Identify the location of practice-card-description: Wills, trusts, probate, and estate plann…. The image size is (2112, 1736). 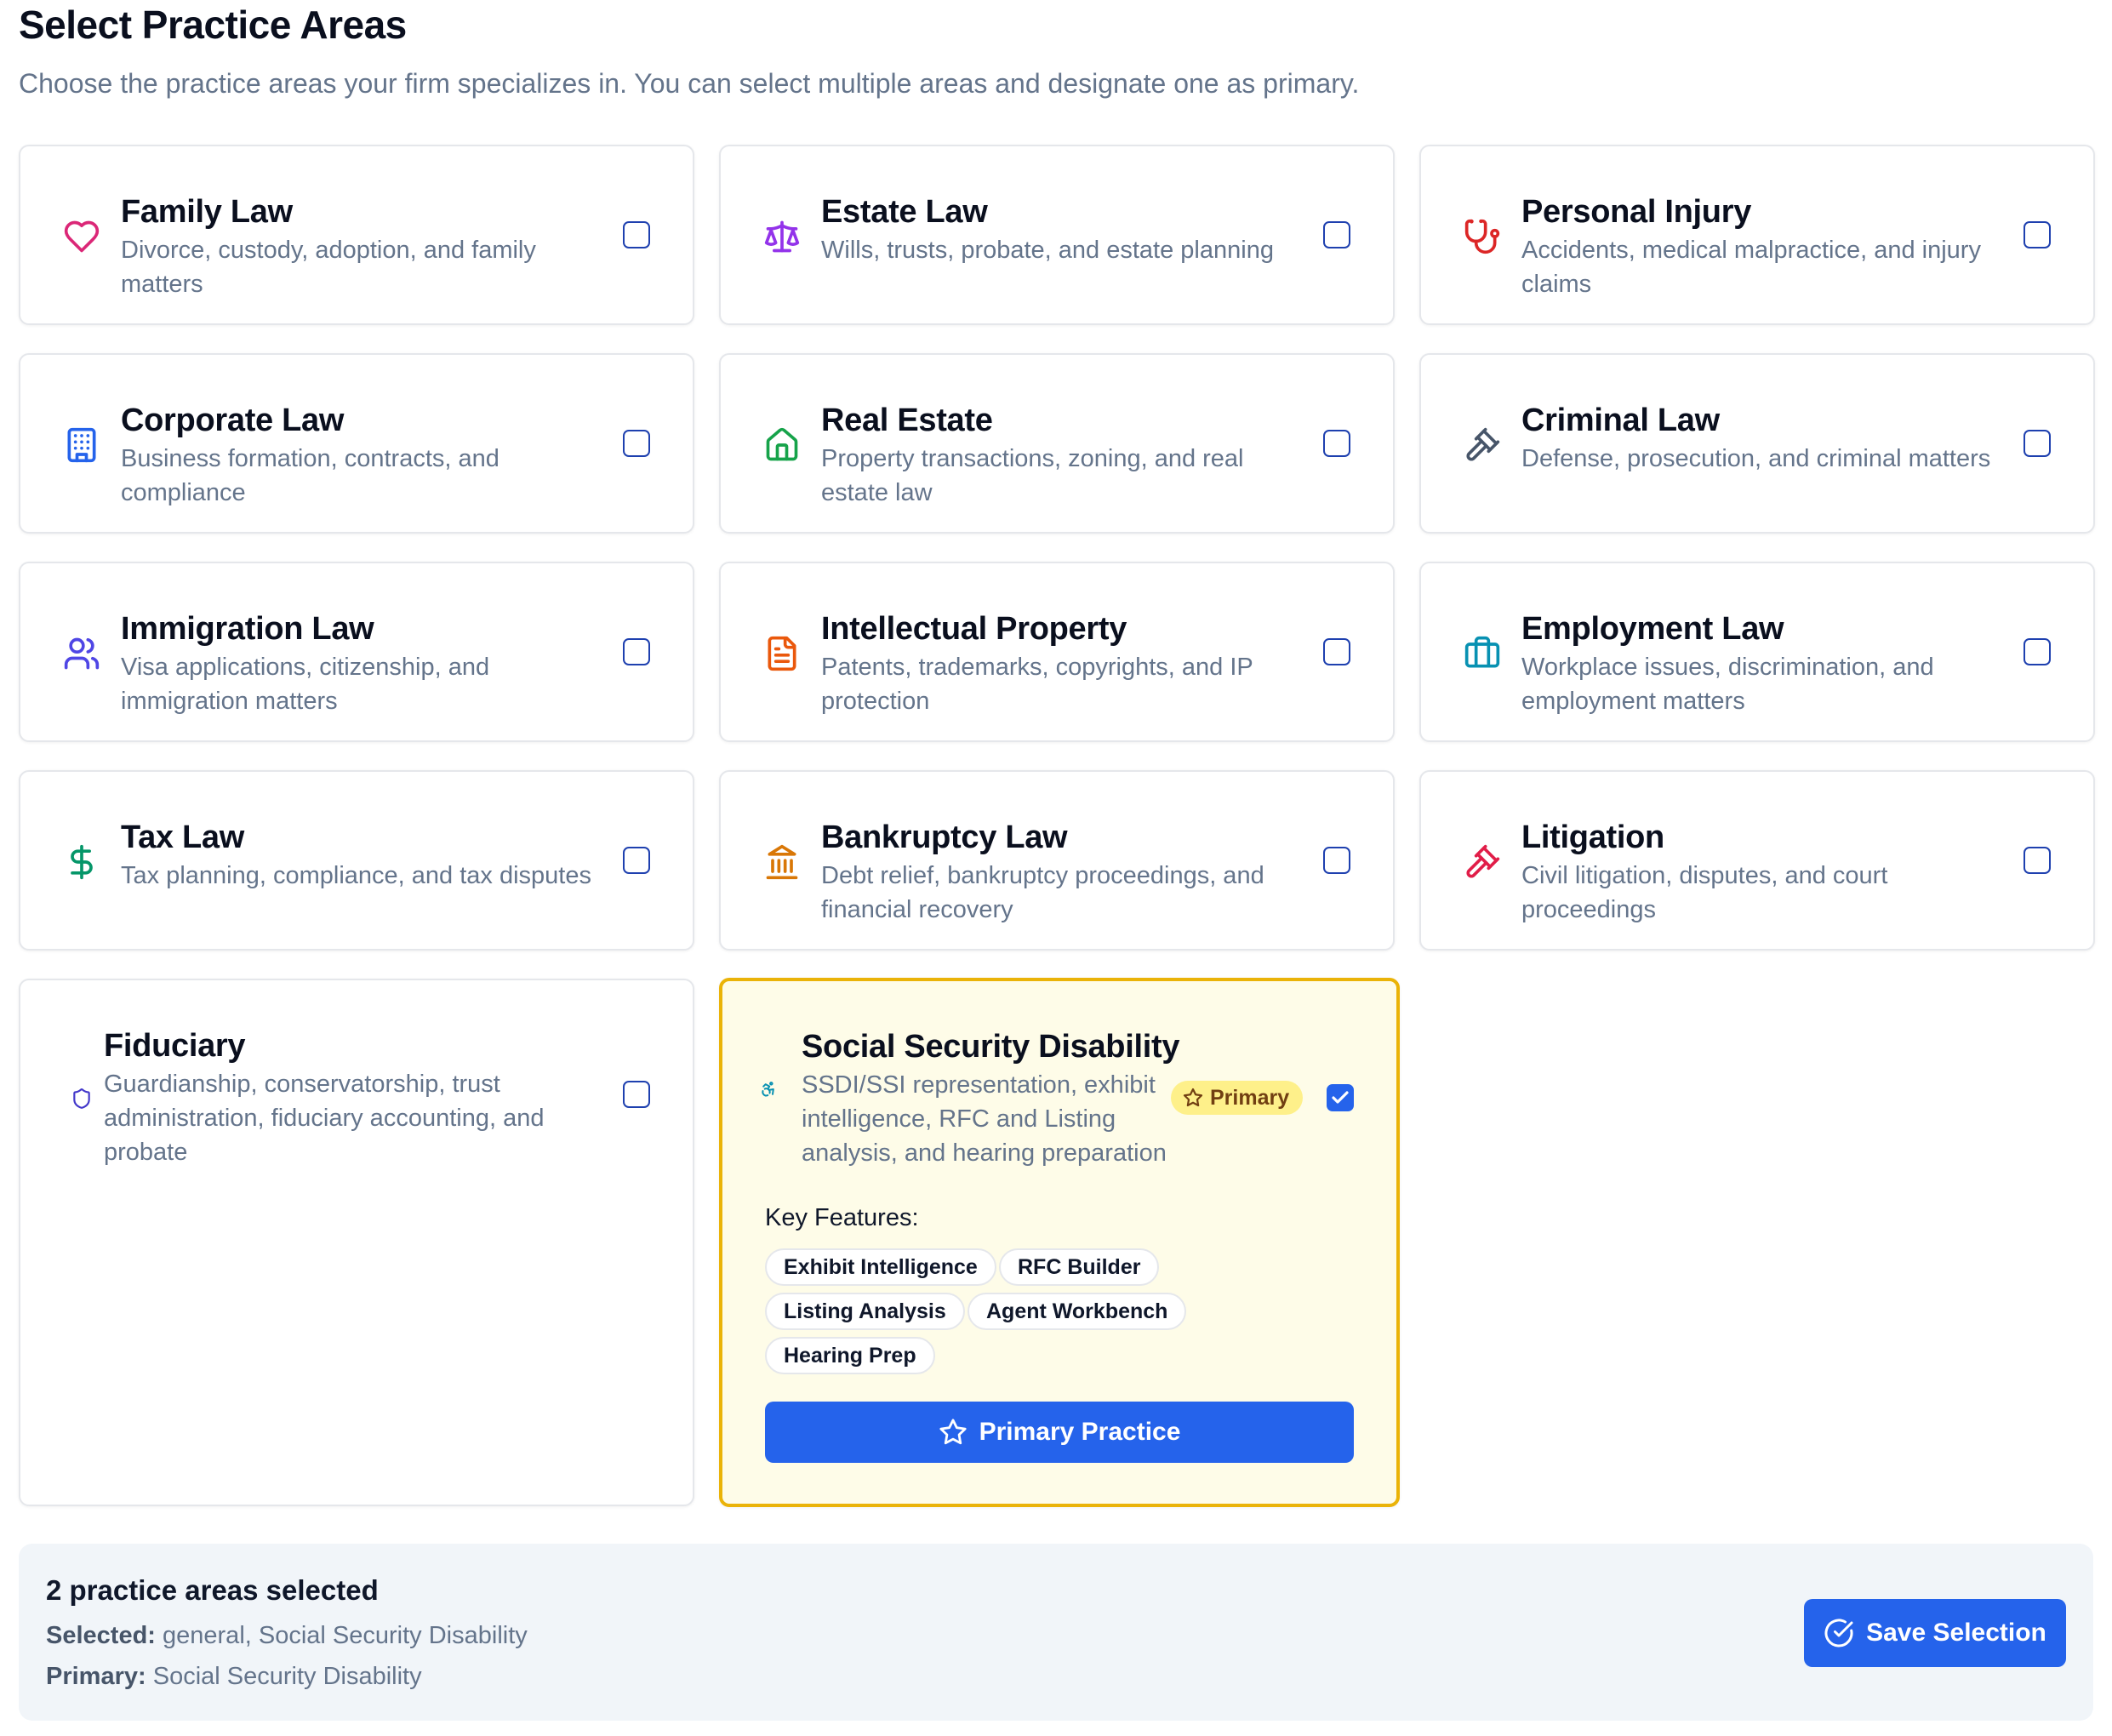
(1047, 250).